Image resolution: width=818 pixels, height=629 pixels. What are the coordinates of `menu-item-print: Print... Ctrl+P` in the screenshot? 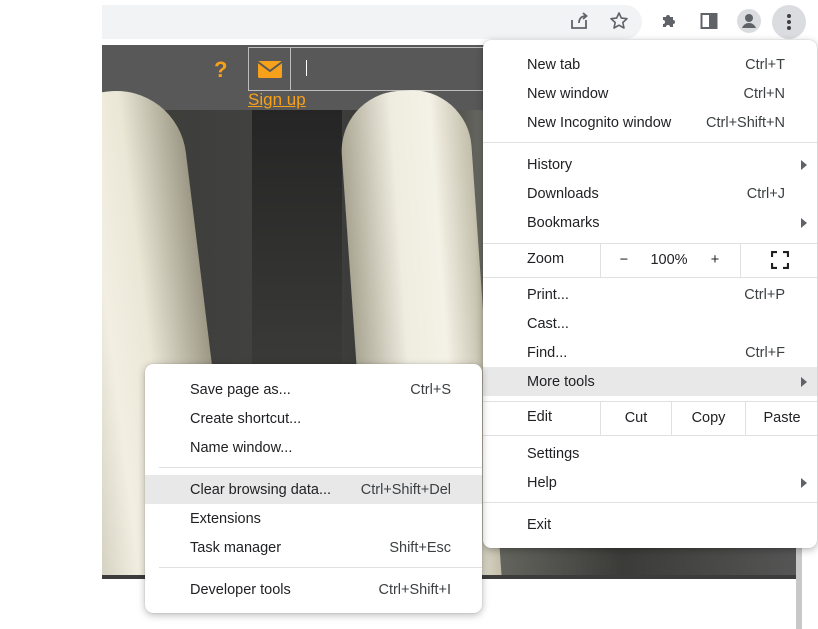 It's located at (650, 294).